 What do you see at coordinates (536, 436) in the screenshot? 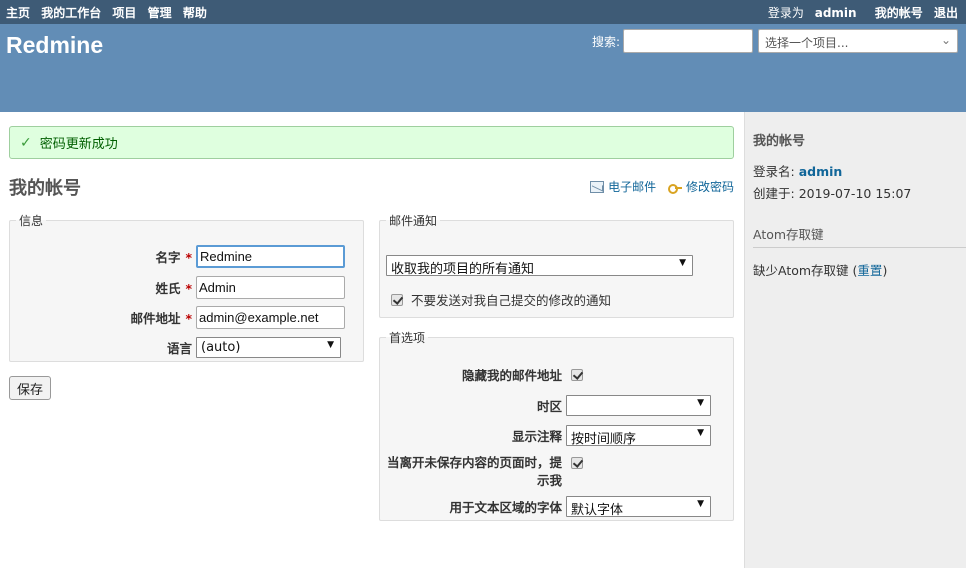
I see `comments-order-label: 显示注释` at bounding box center [536, 436].